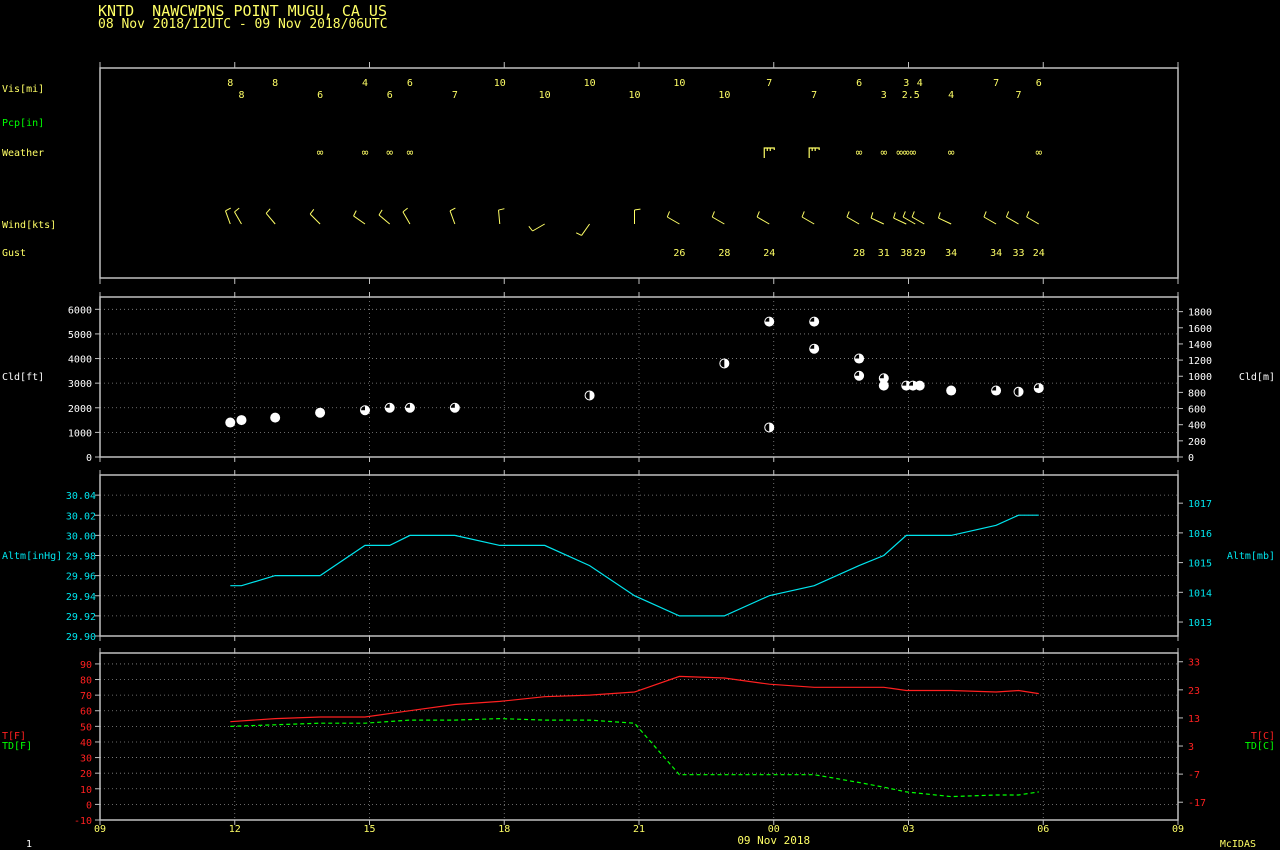 This screenshot has width=1280, height=850. What do you see at coordinates (83, 821) in the screenshot?
I see `temp-f-tick: -10` at bounding box center [83, 821].